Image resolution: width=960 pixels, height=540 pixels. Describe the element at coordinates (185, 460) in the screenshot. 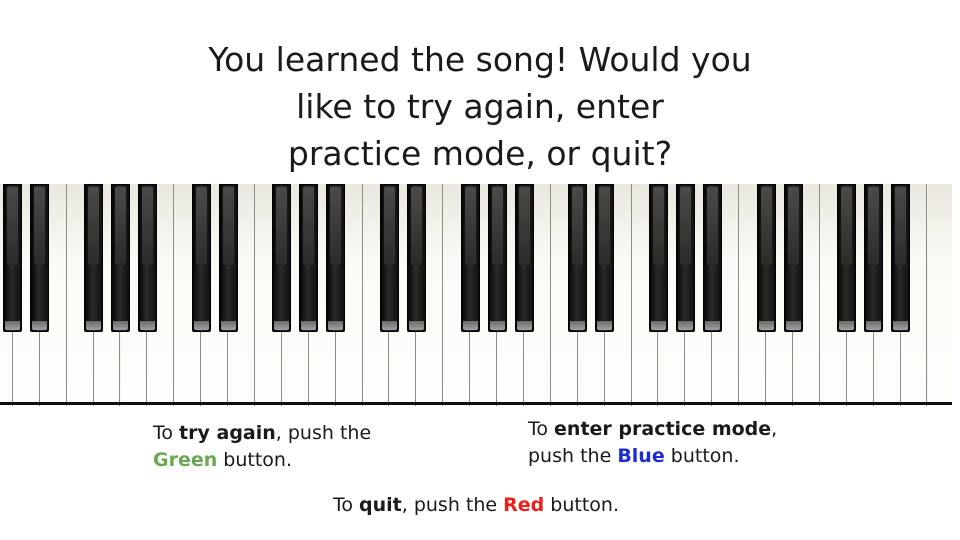

I see `green-button-label: Green` at that location.